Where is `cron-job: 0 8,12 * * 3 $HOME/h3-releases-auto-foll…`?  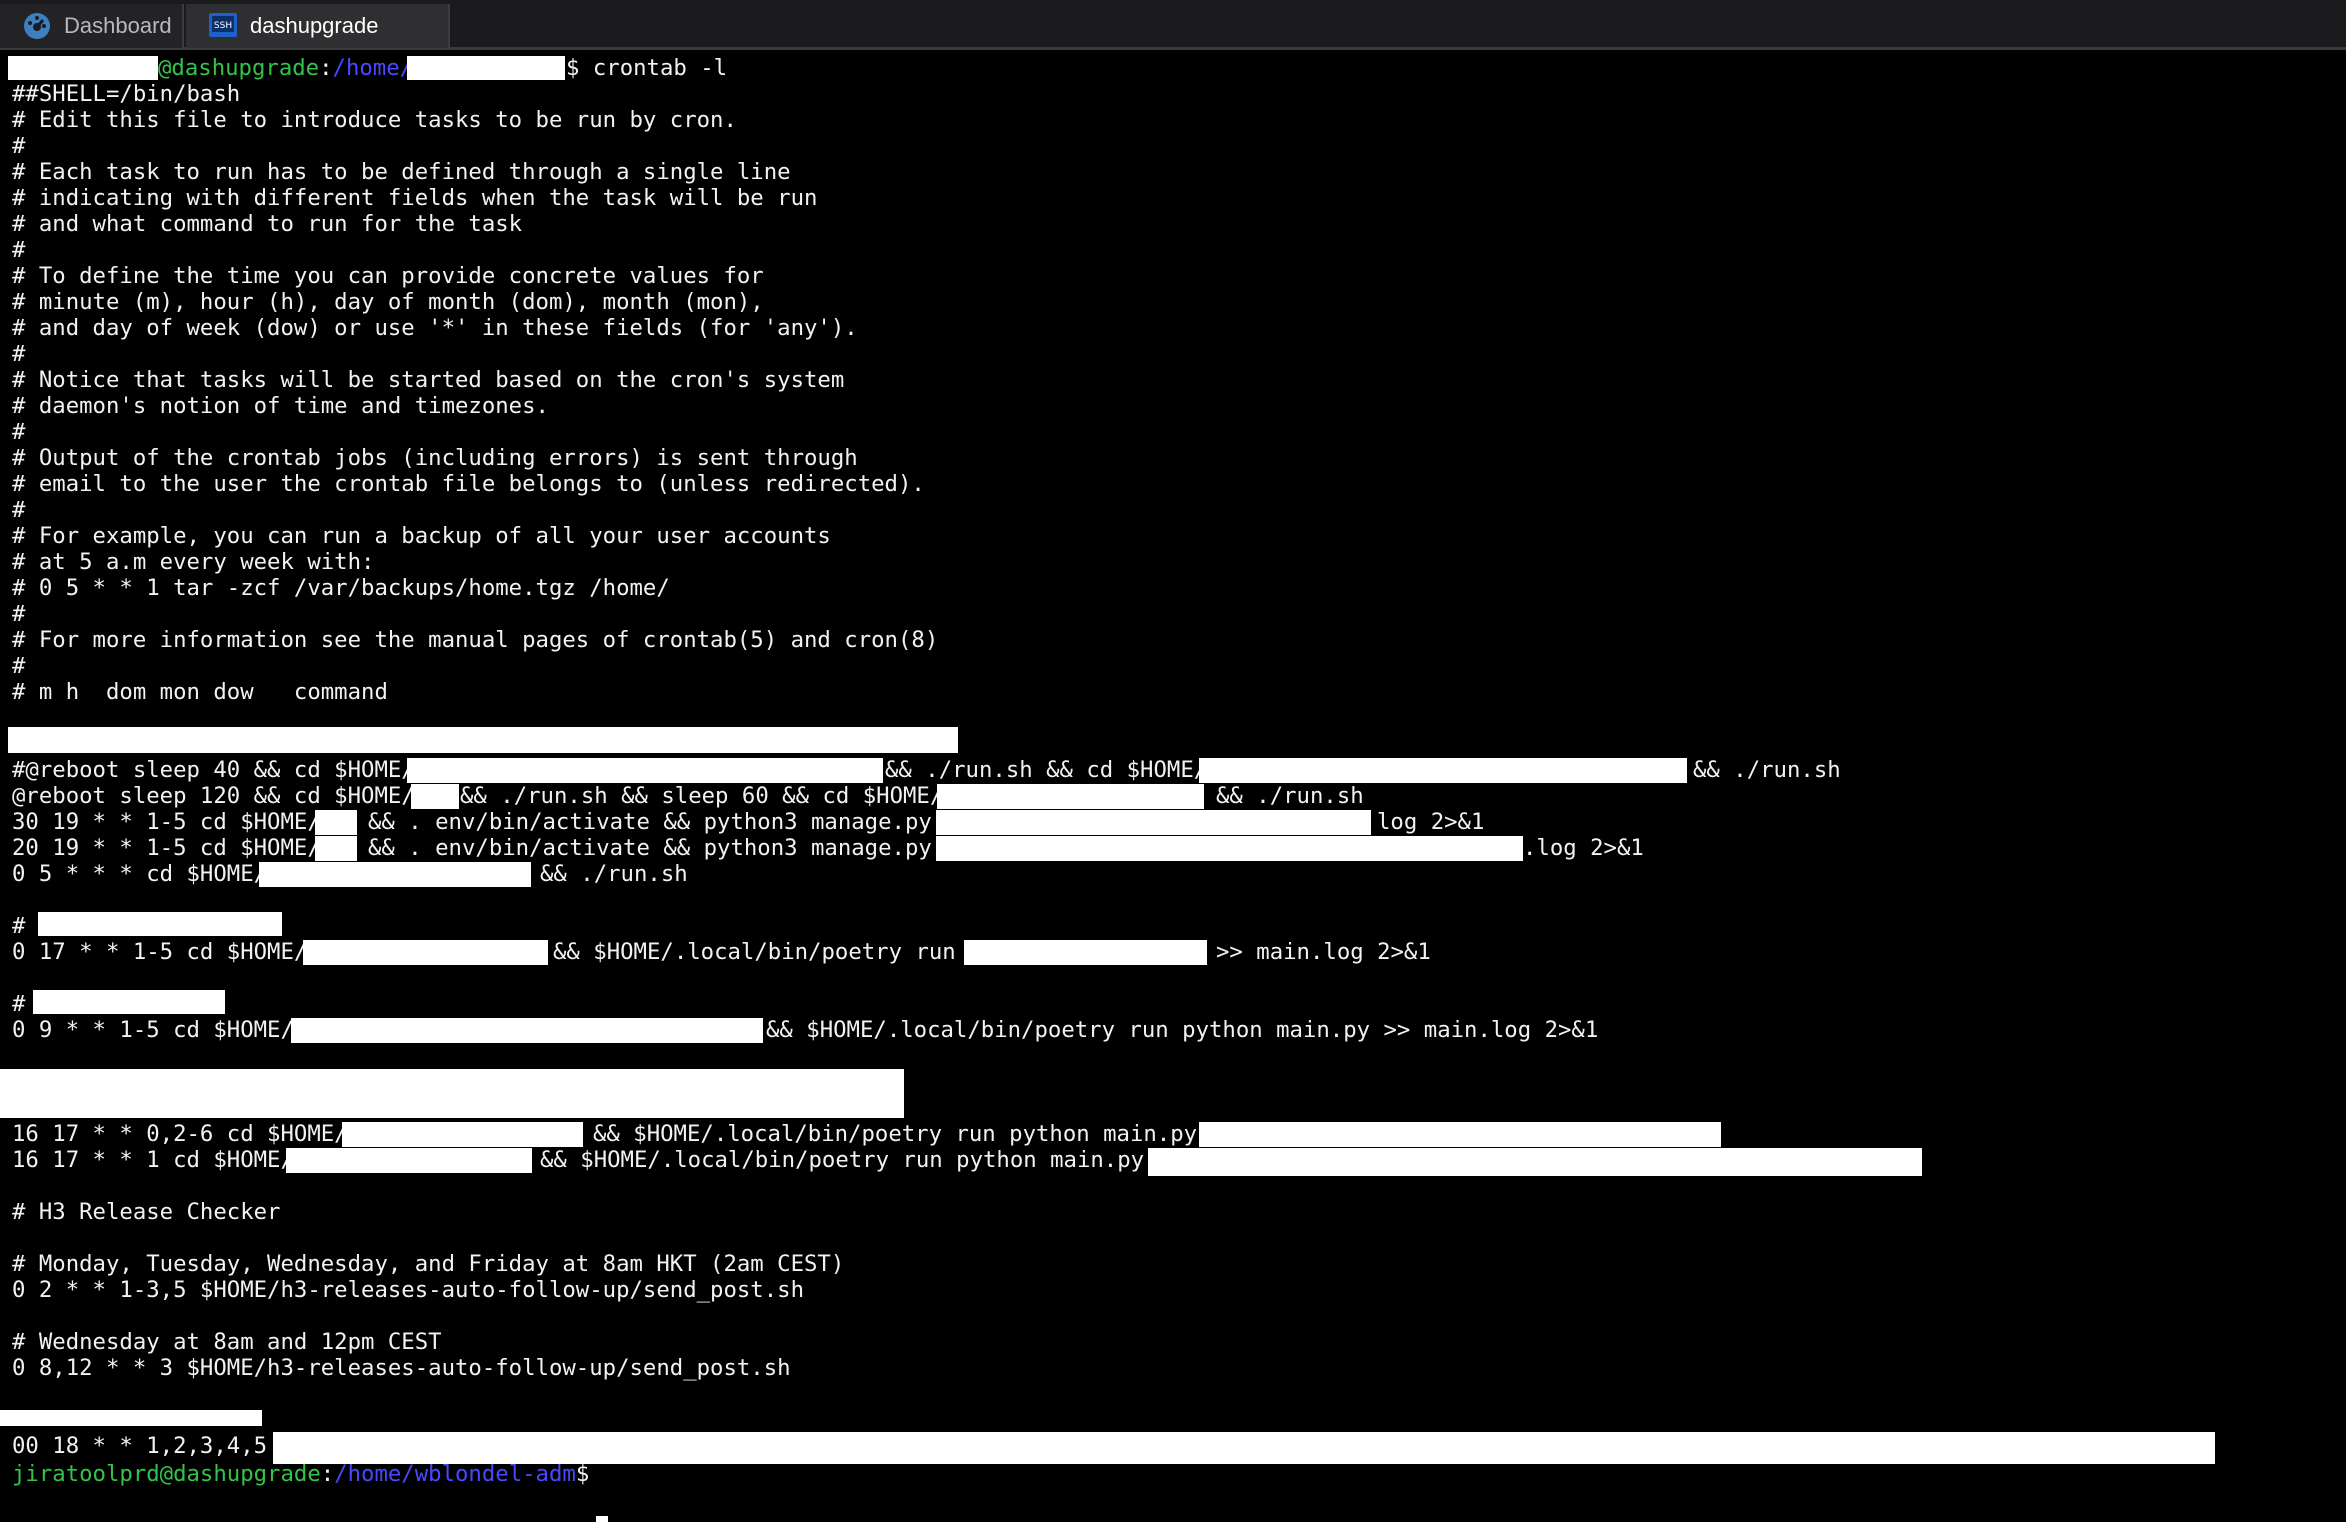 cron-job: 0 8,12 * * 3 $HOME/h3-releases-auto-foll… is located at coordinates (401, 1368).